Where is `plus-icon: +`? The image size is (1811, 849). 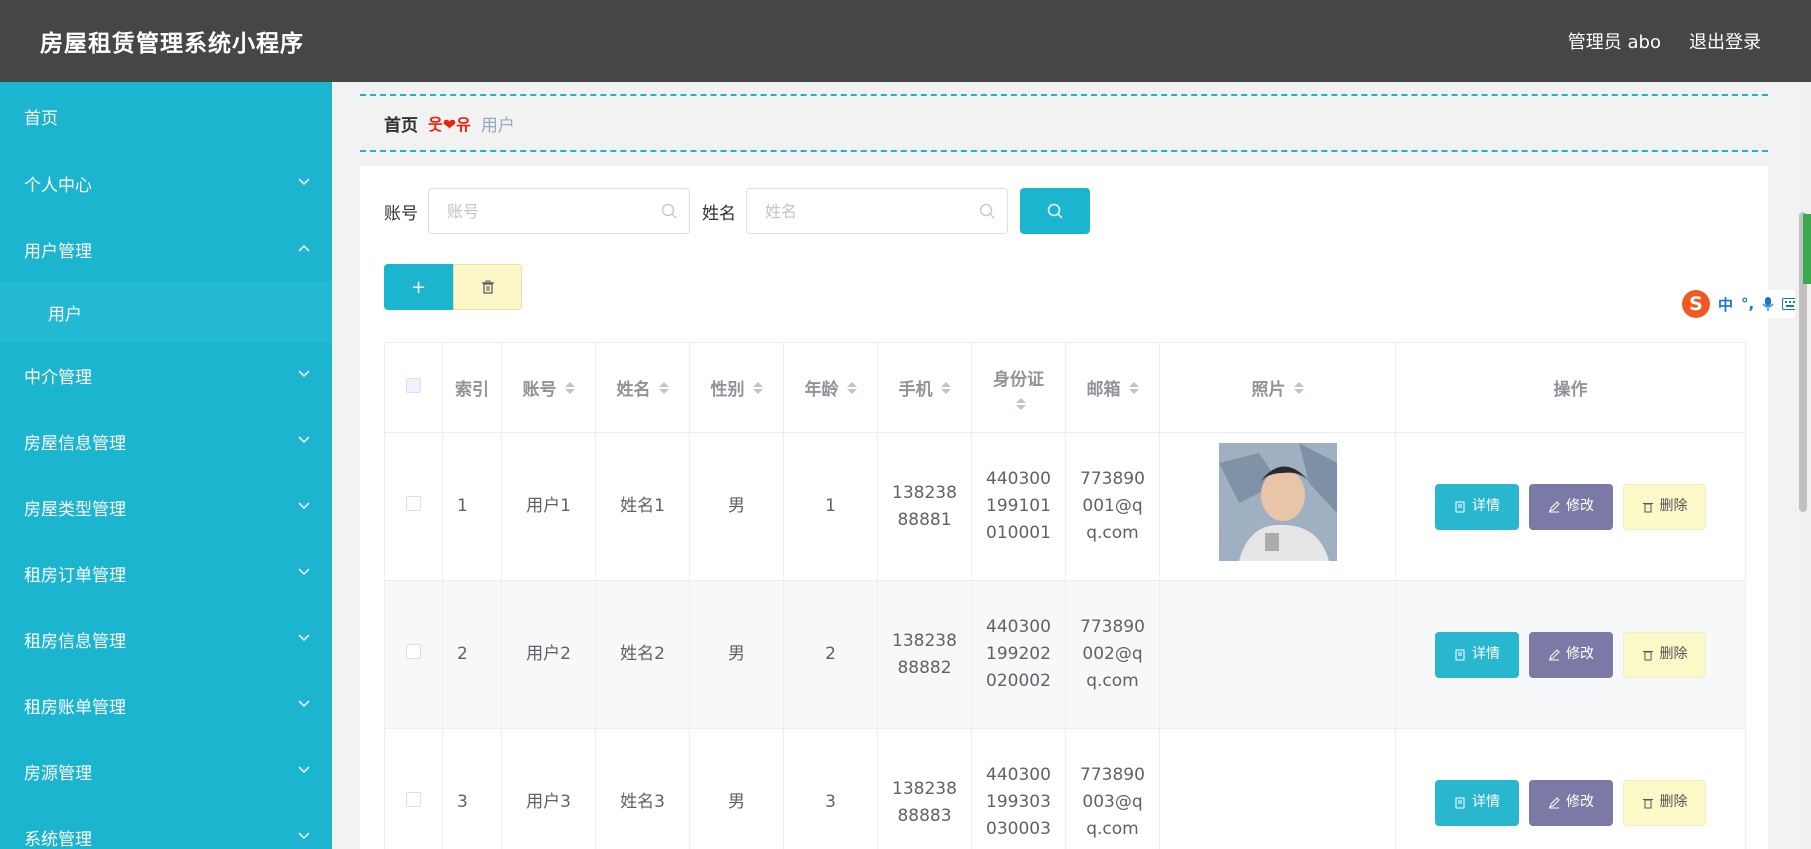
plus-icon: + is located at coordinates (418, 287).